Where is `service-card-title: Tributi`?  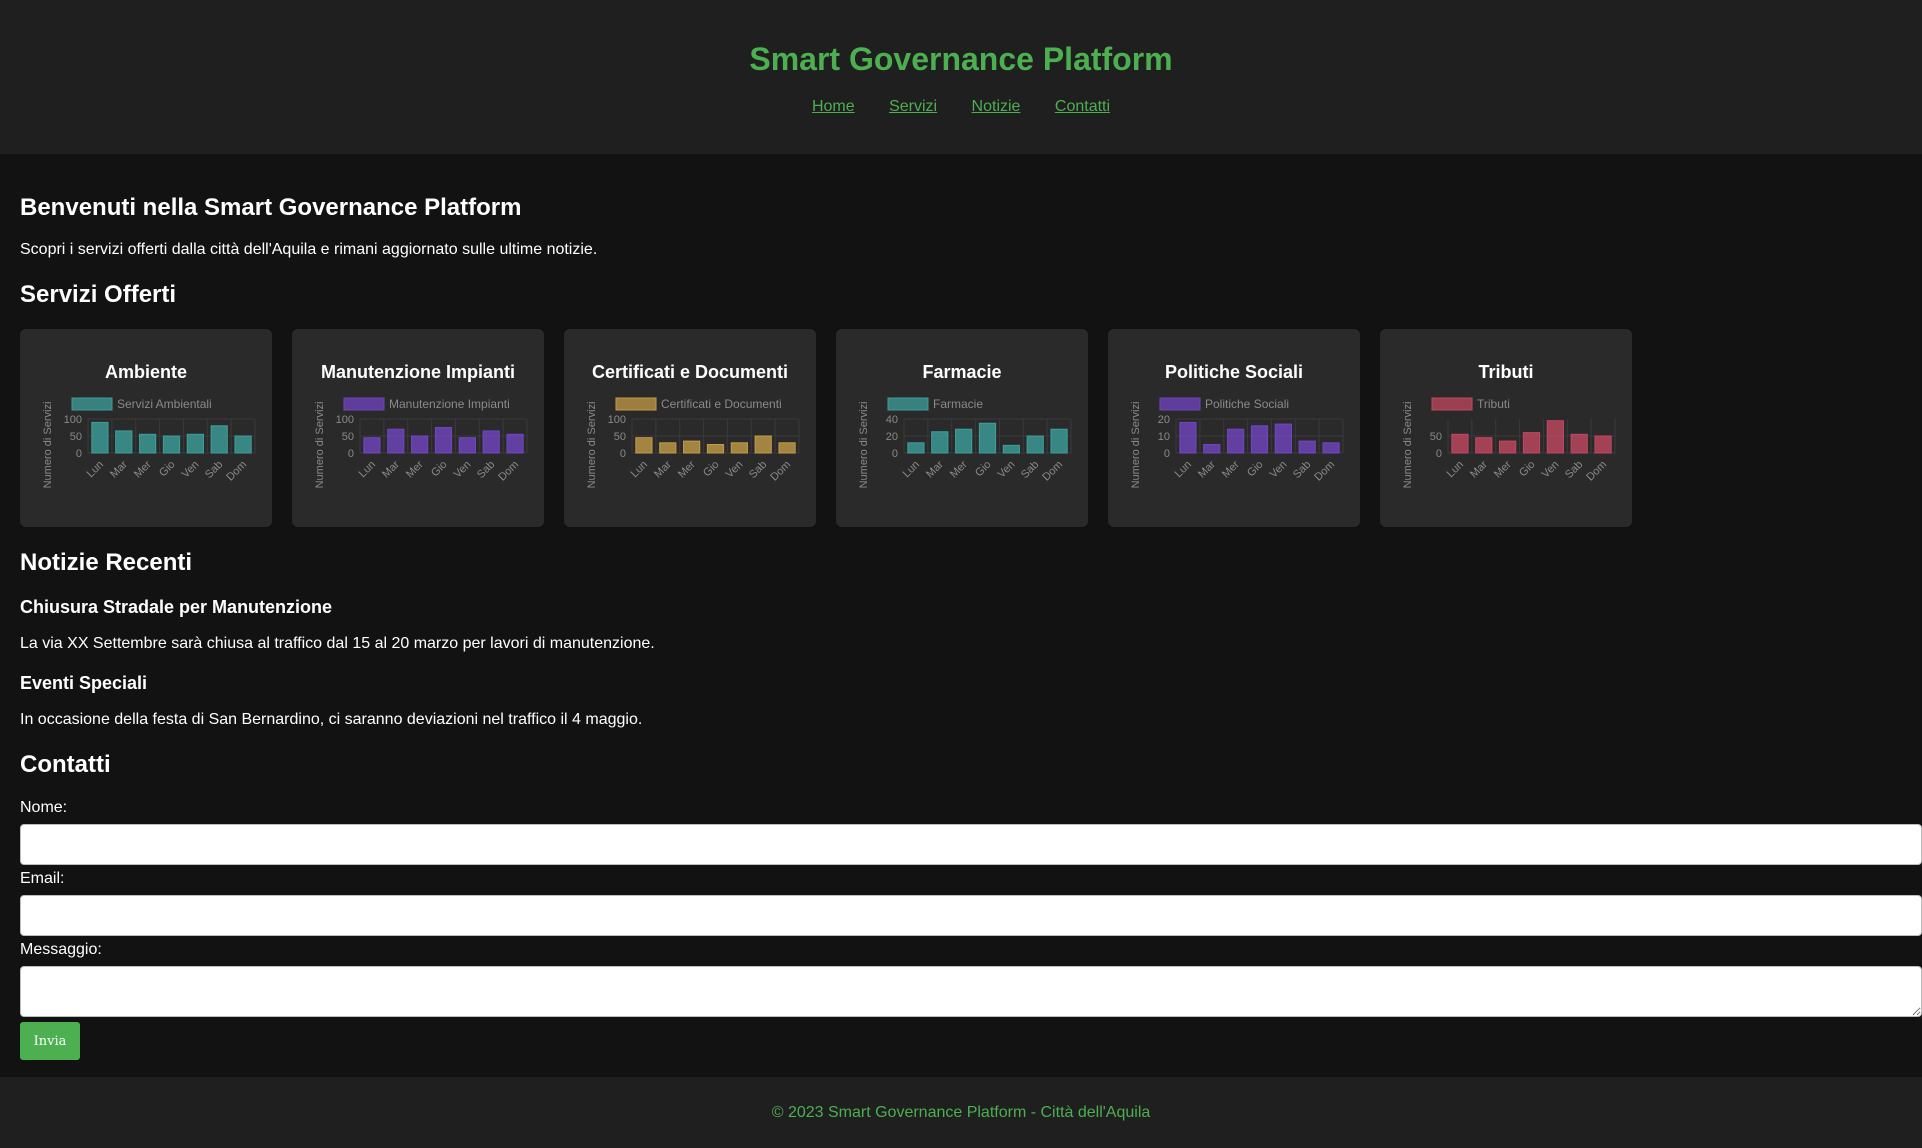
service-card-title: Tributi is located at coordinates (1506, 372).